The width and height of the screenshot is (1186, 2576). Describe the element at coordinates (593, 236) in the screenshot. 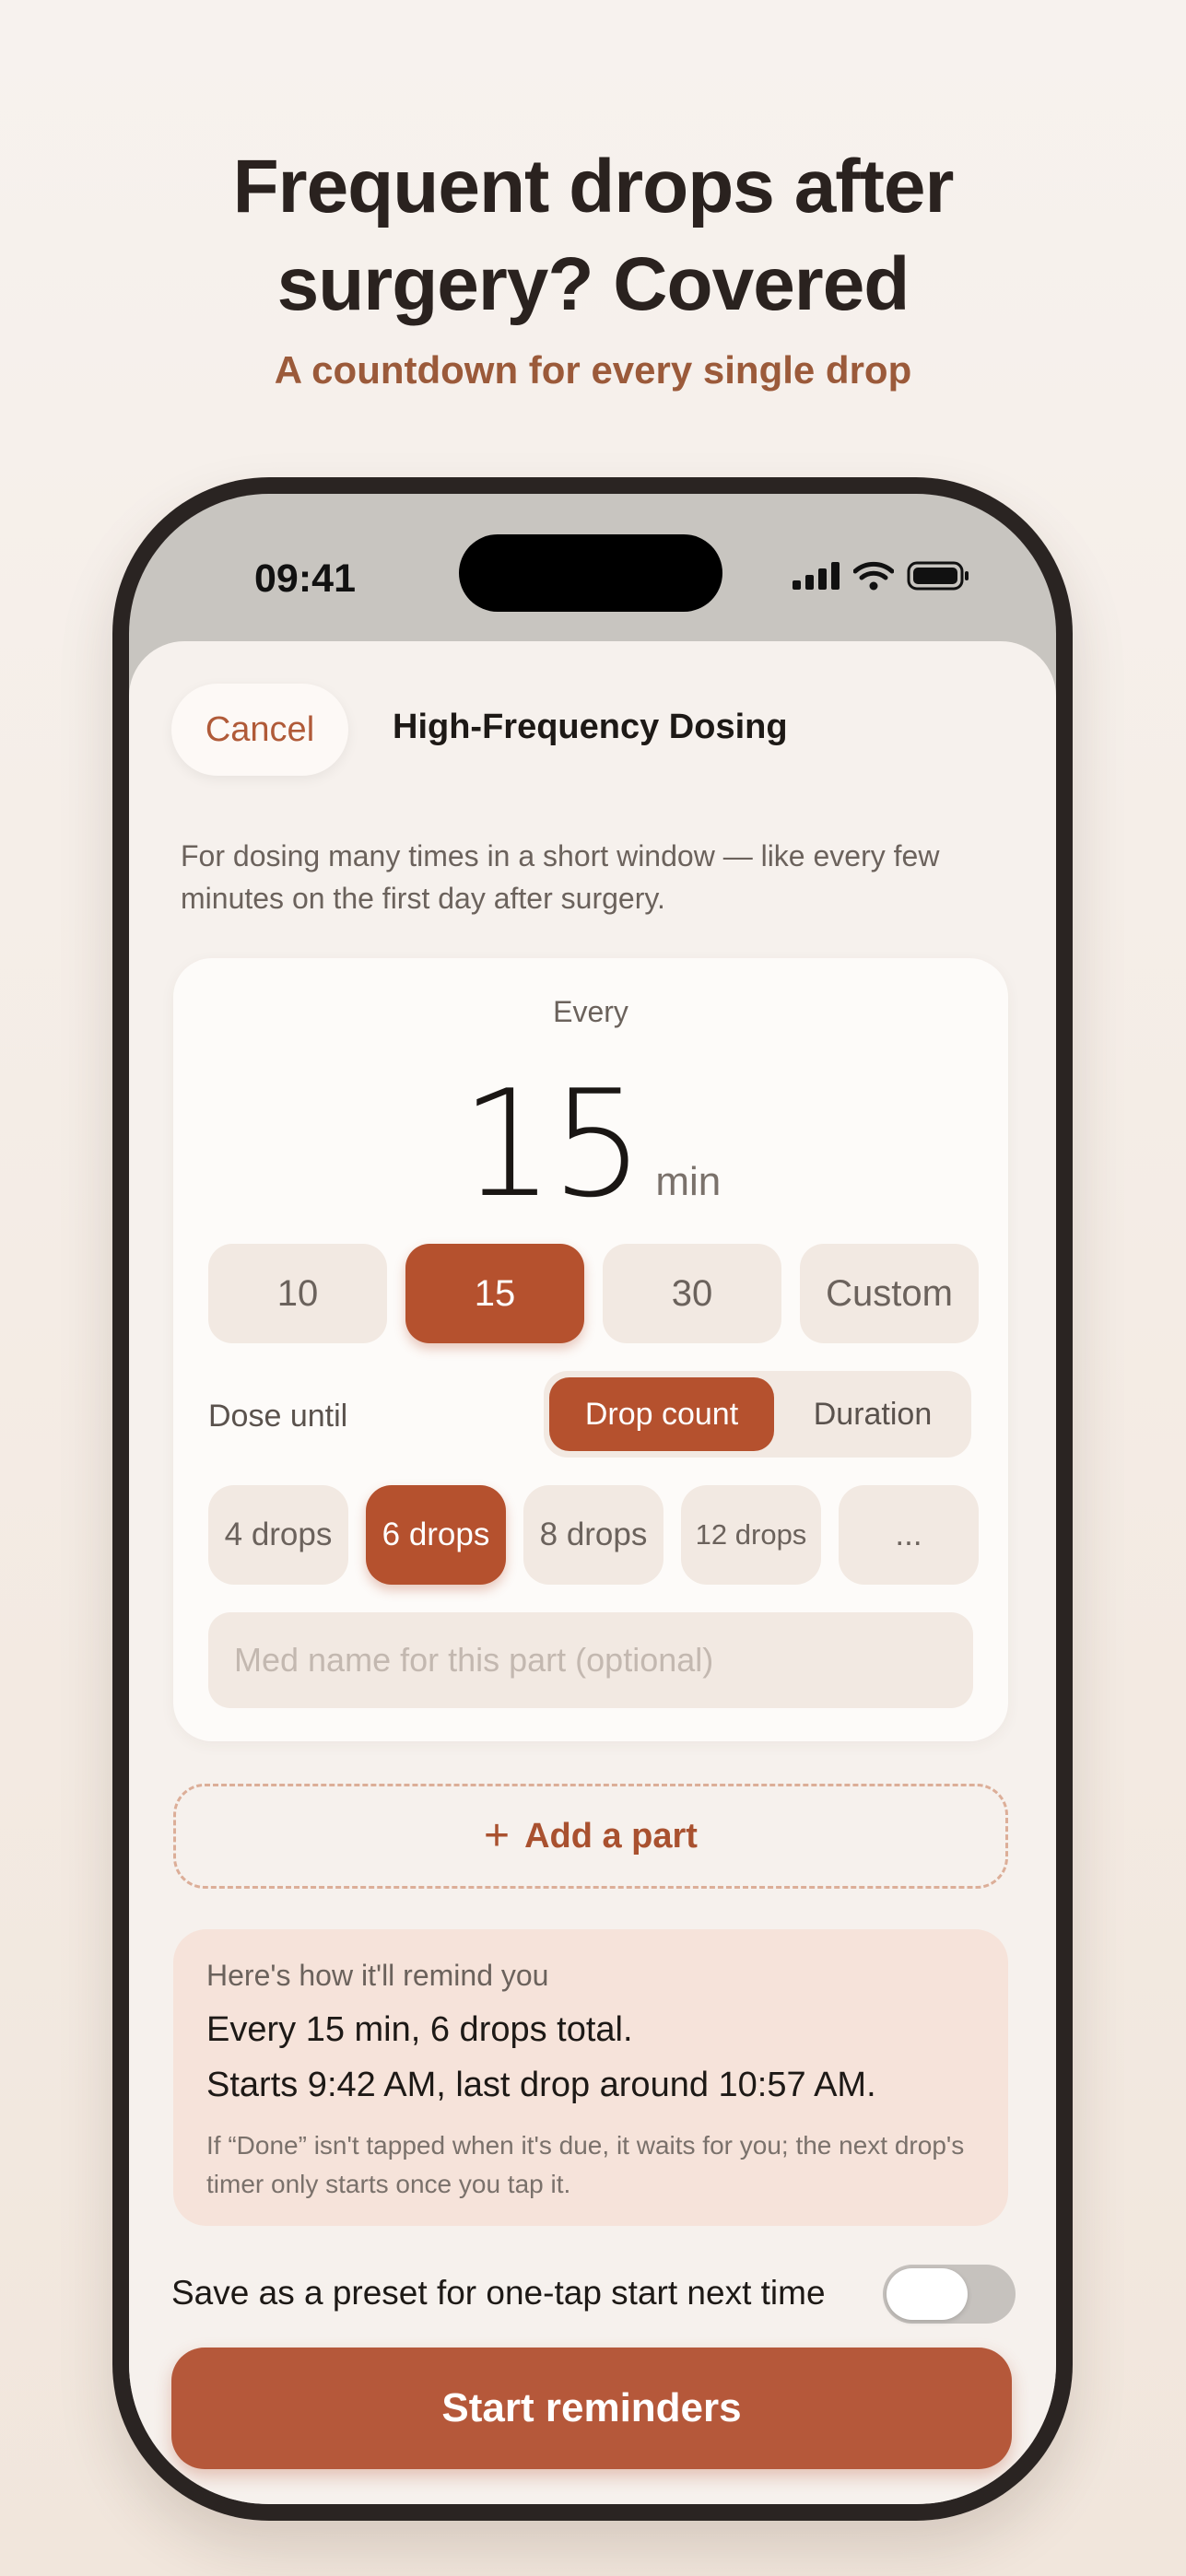

I see `headline: Frequent drops after surgery? Covered` at that location.